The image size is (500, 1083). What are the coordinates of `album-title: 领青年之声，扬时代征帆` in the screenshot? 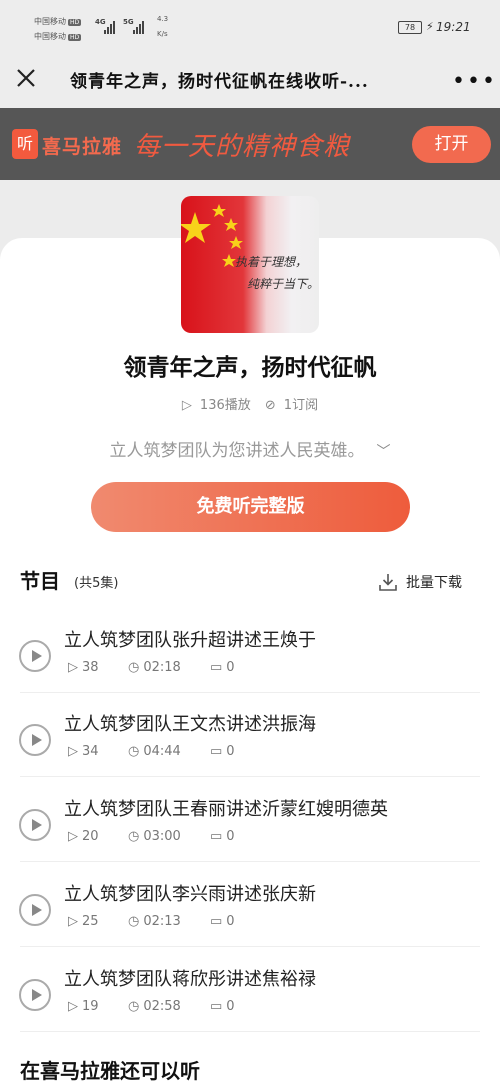 It's located at (250, 368).